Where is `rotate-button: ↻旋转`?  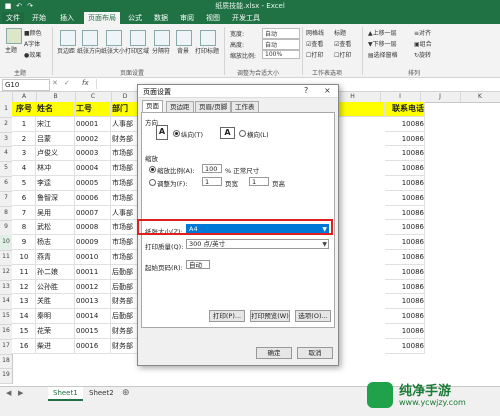
rotate-button: ↻旋转 is located at coordinates (422, 54).